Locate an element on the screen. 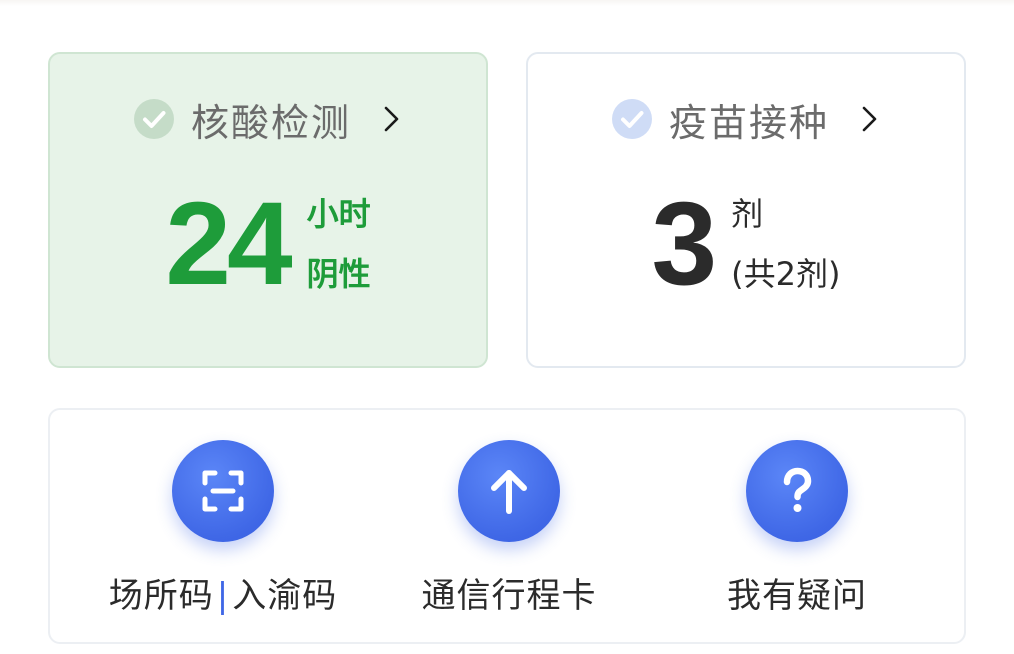  nucleic-test-card-header: 核酸检测 is located at coordinates (268, 119).